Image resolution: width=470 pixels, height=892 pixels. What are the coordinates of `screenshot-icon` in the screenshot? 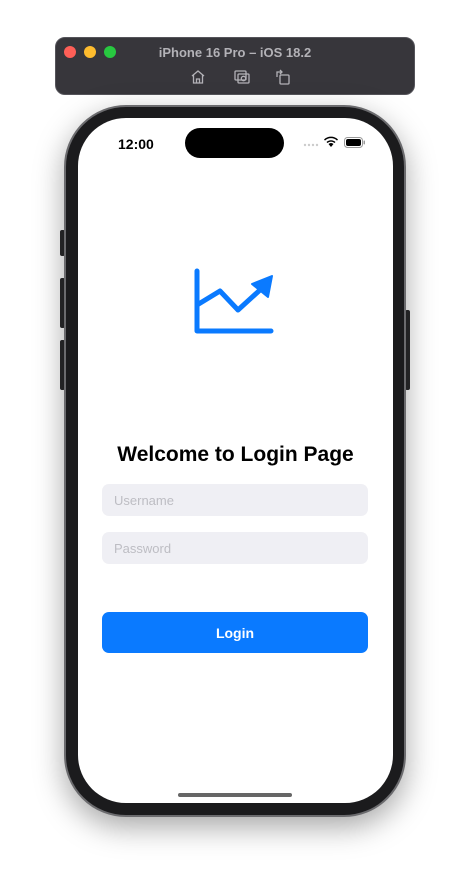 It's located at (242, 77).